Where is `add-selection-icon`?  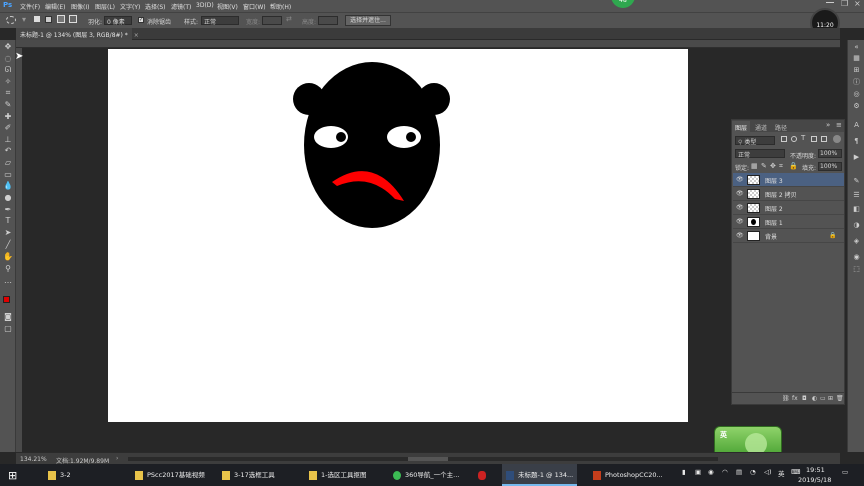 add-selection-icon is located at coordinates (48, 19).